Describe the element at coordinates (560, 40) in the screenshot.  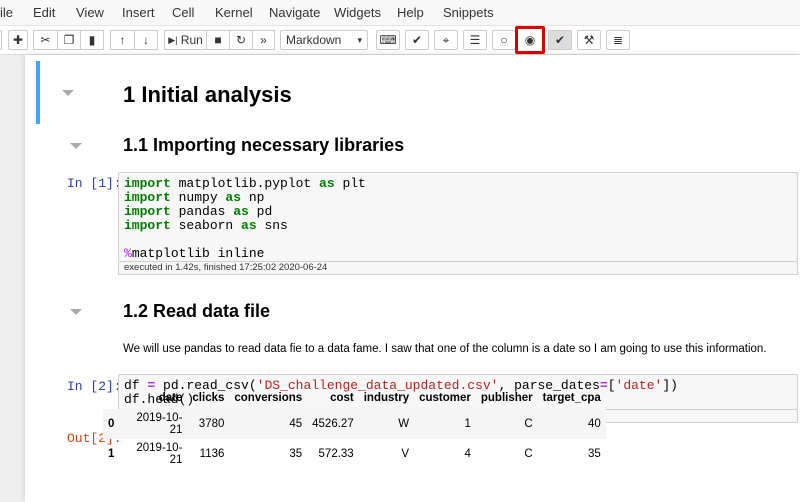
I see `spellcheck-button: ✔` at that location.